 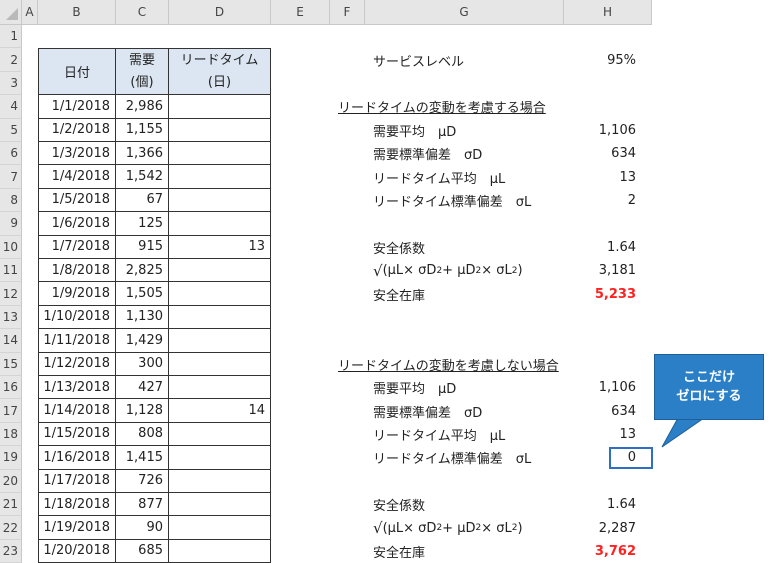 What do you see at coordinates (77, 364) in the screenshot?
I see `table-cell-date: 1/12/2018` at bounding box center [77, 364].